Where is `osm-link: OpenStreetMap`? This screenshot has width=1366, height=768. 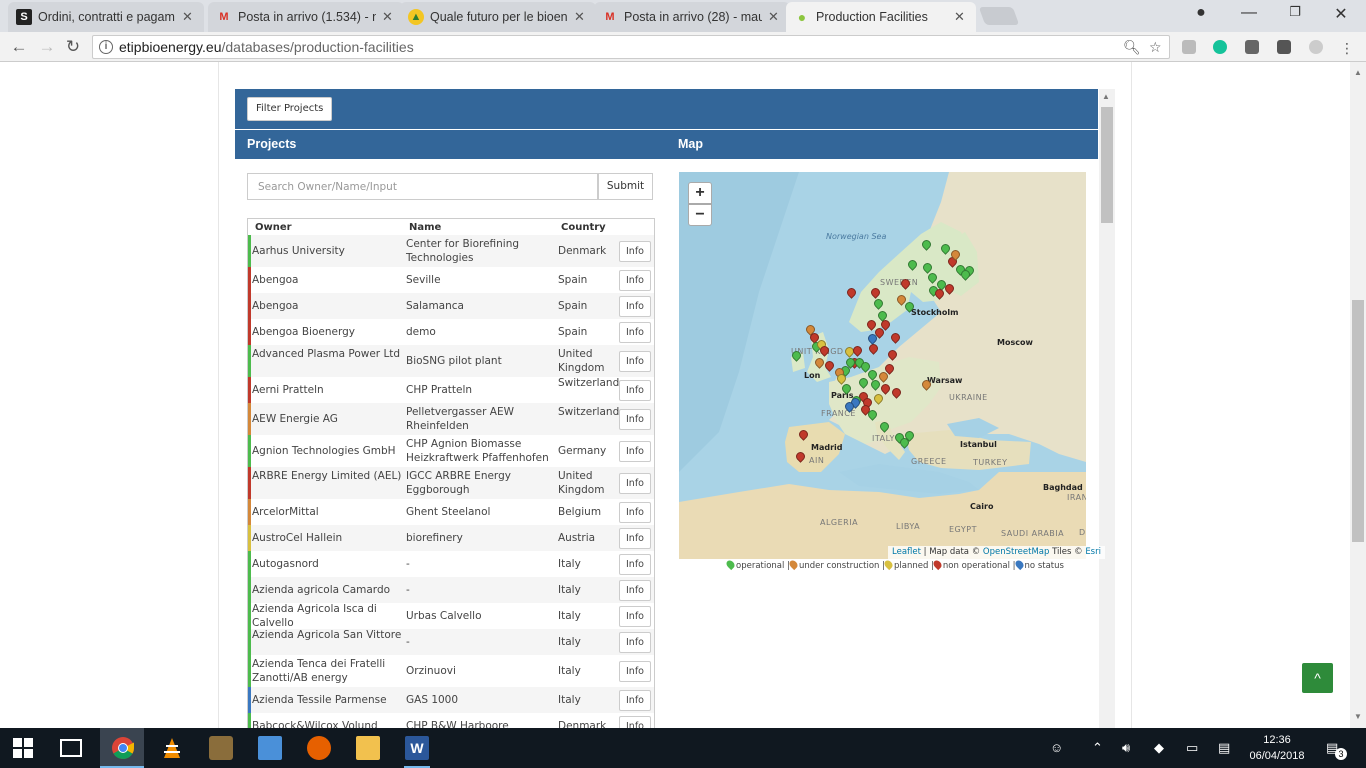 osm-link: OpenStreetMap is located at coordinates (1016, 552).